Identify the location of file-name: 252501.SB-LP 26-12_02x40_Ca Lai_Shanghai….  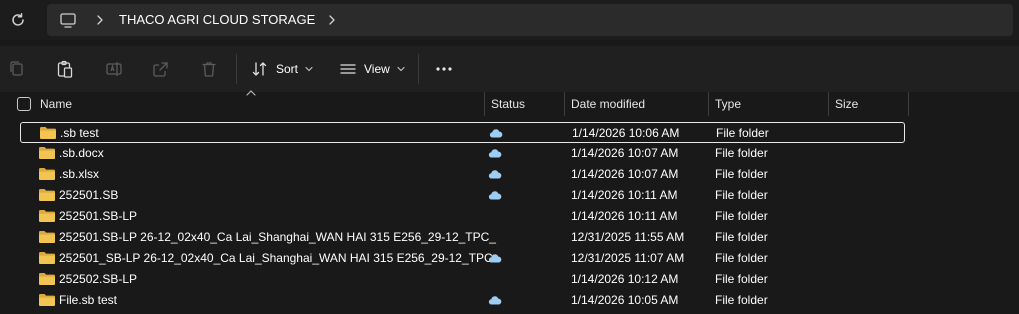
(277, 237).